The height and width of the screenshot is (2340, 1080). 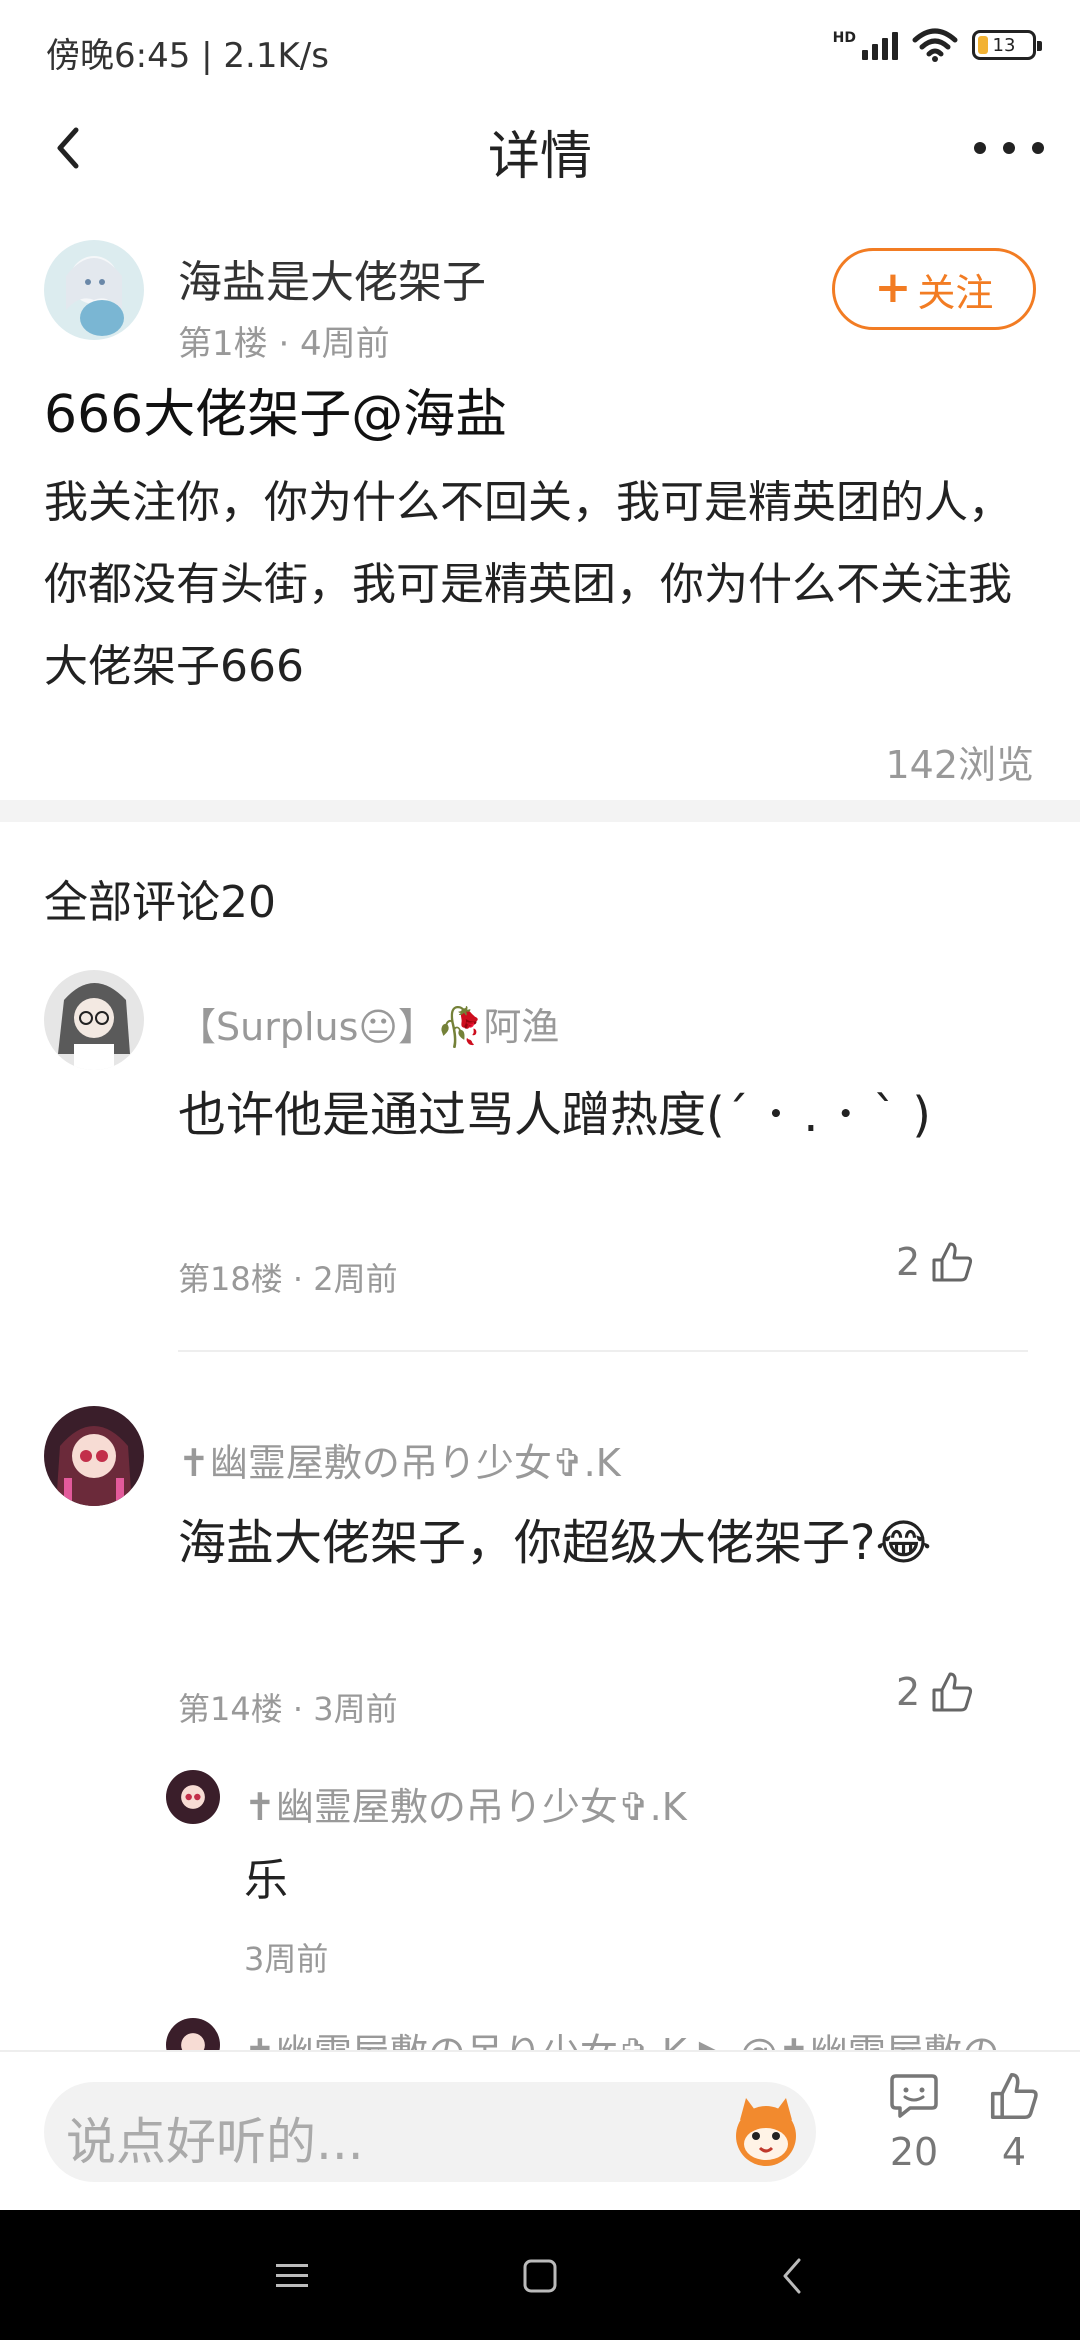 What do you see at coordinates (1014, 2122) in the screenshot?
I see `like-action: 4` at bounding box center [1014, 2122].